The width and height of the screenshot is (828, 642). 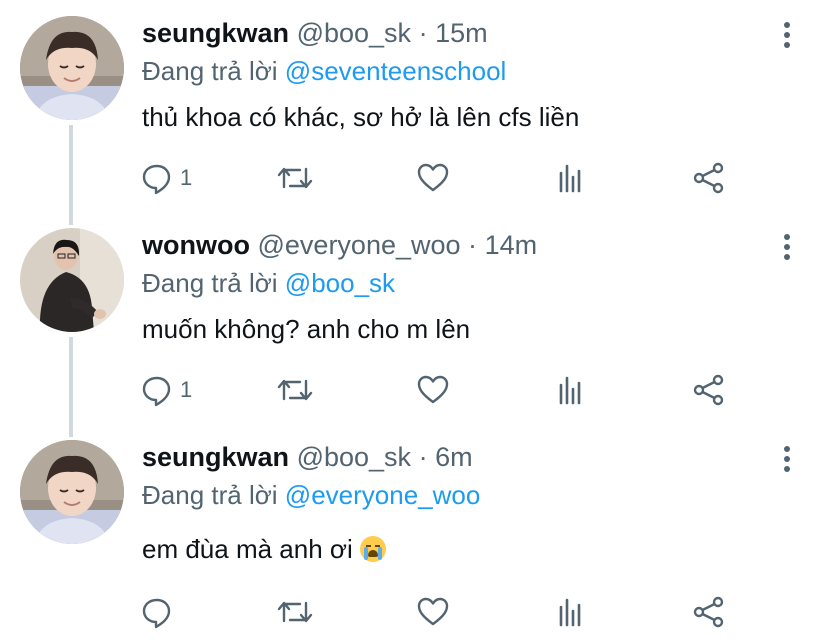 I want to click on tweet-text: thủ khoa có khác, sơ hở là lên cfs liền, so click(x=361, y=117).